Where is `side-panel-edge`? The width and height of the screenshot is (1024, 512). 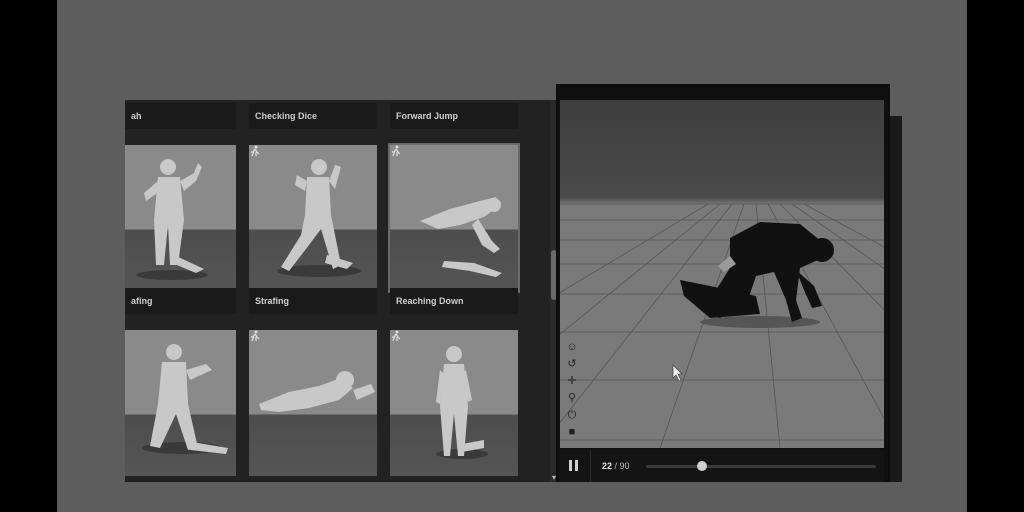 side-panel-edge is located at coordinates (896, 299).